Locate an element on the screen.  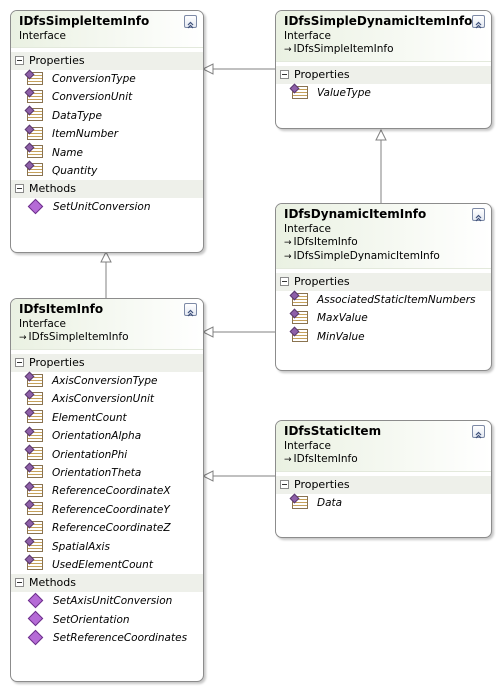
property-item: SpatialAxis is located at coordinates (107, 547).